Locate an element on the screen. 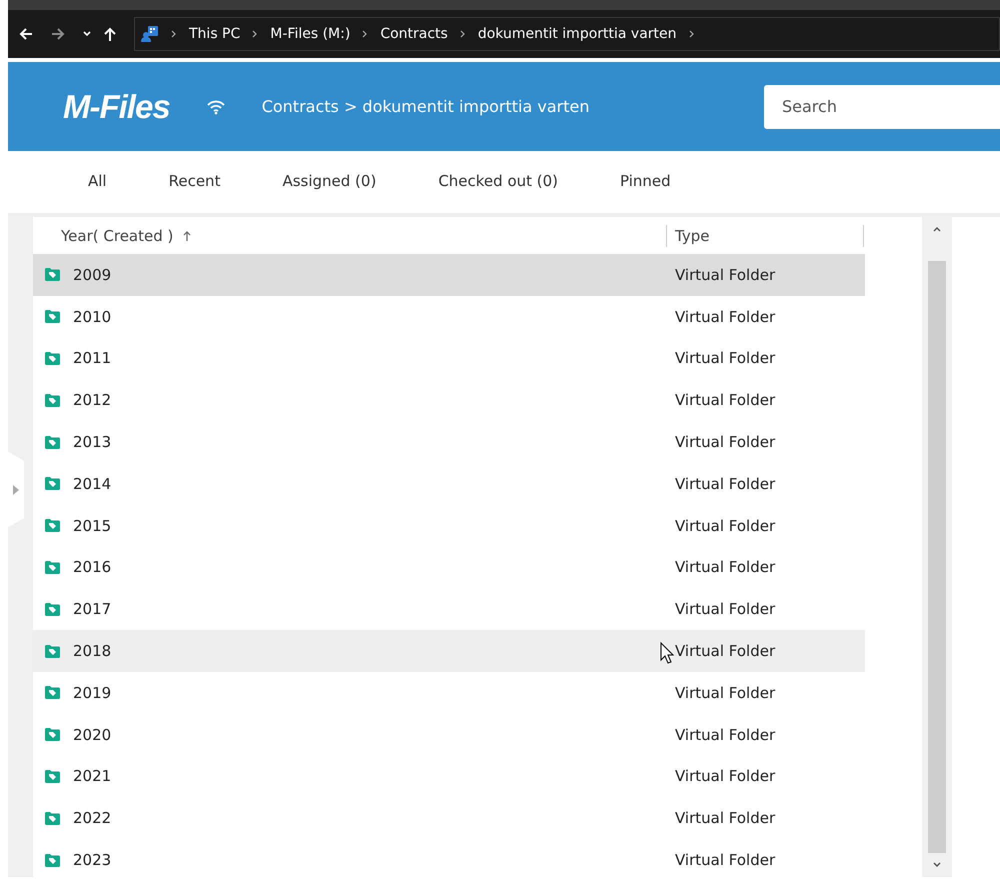 The image size is (1000, 879). folder-row: 2012 Virtual Folder is located at coordinates (449, 400).